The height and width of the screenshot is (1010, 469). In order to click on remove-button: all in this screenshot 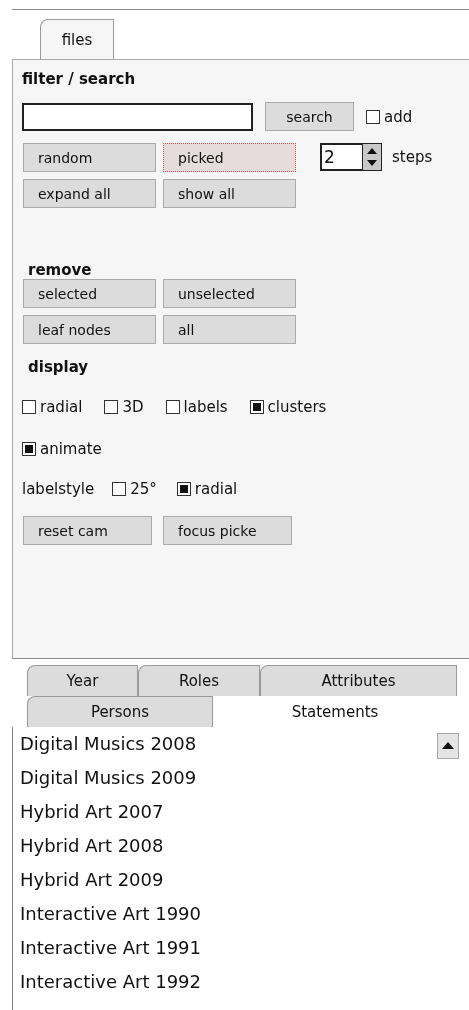, I will do `click(229, 329)`.